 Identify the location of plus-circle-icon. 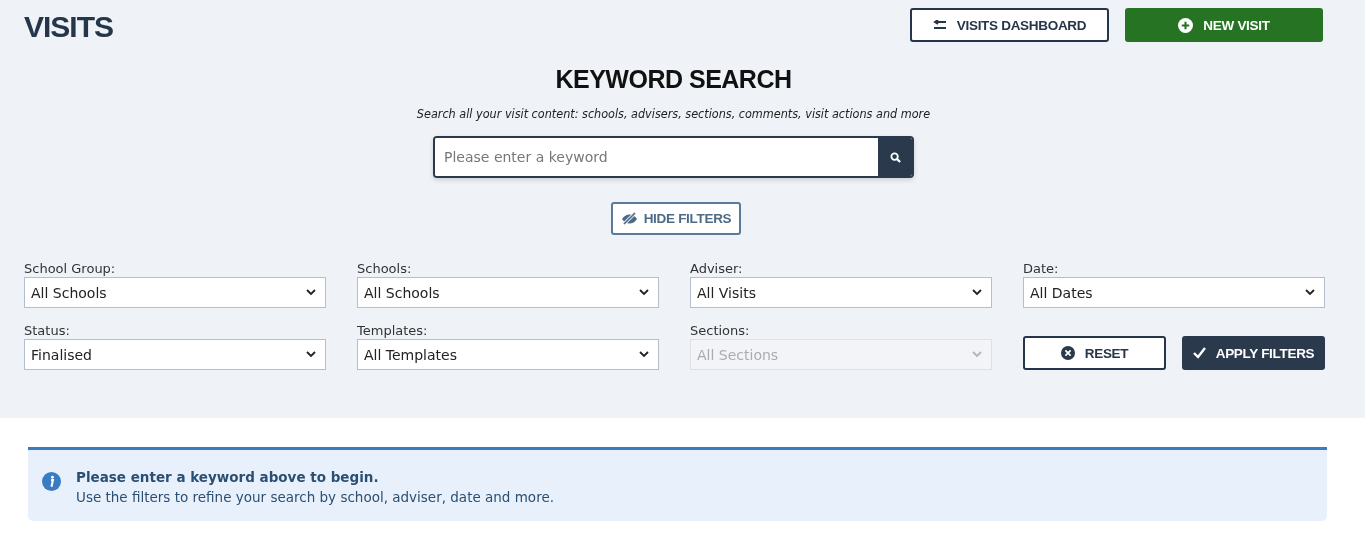
(1186, 25).